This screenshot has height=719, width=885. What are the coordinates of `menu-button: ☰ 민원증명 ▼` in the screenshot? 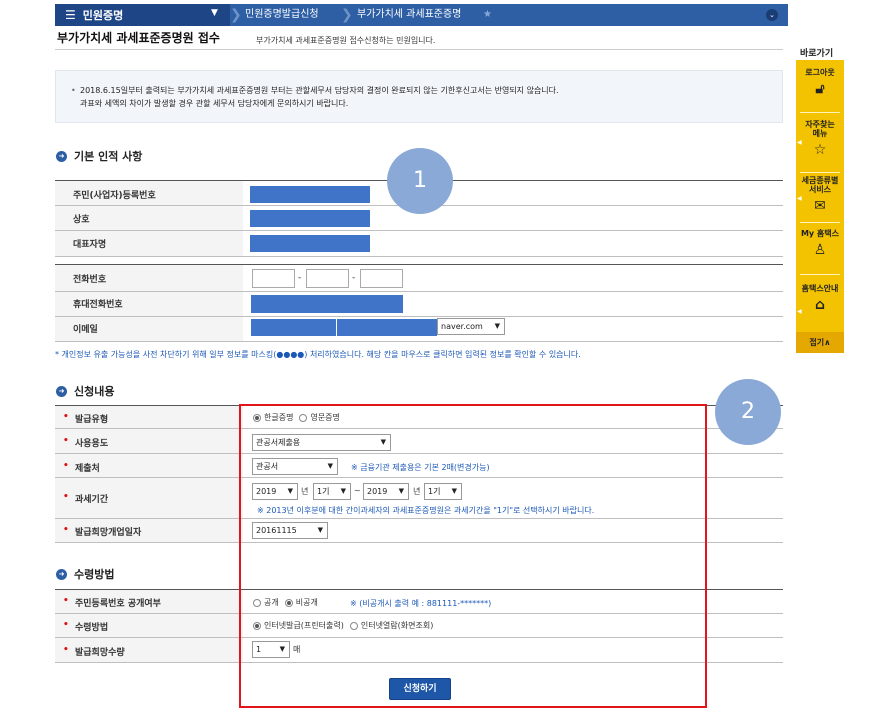 It's located at (142, 15).